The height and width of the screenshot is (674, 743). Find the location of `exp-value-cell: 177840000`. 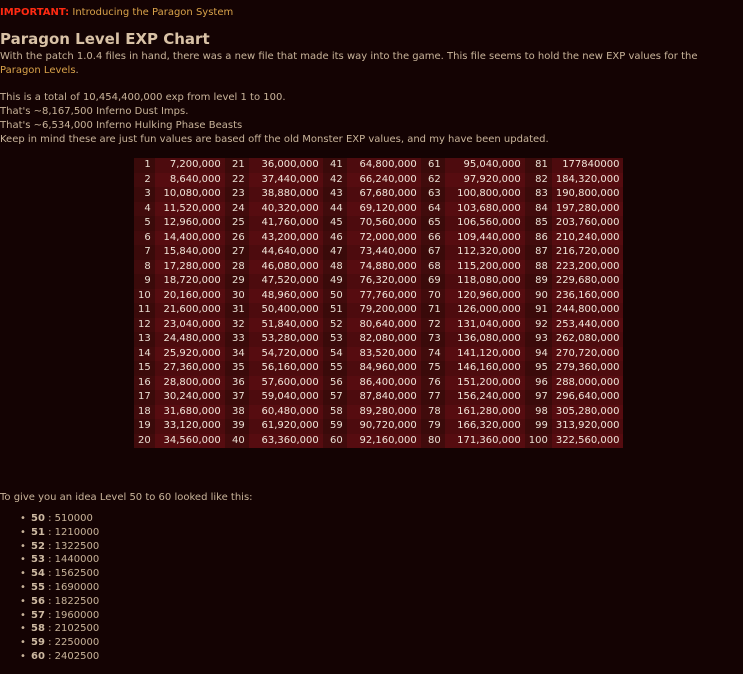

exp-value-cell: 177840000 is located at coordinates (587, 165).